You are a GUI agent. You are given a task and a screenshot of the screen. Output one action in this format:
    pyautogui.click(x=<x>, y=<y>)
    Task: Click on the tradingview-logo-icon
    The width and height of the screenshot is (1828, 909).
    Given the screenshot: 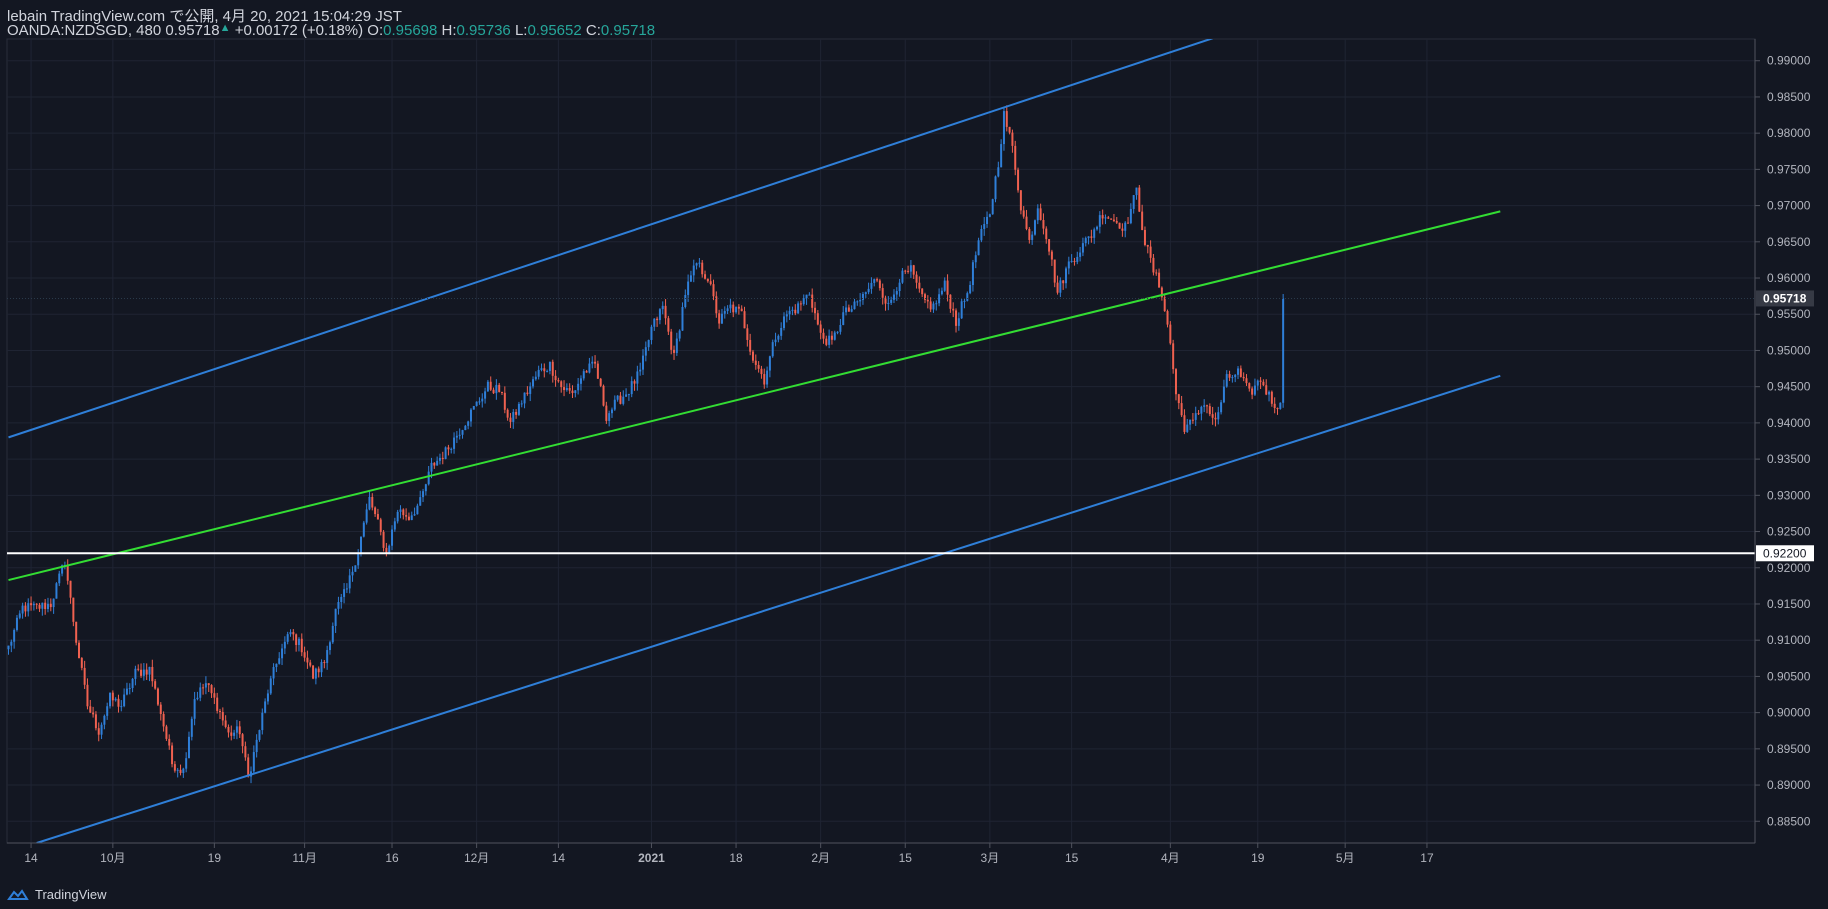 What is the action you would take?
    pyautogui.click(x=18, y=894)
    